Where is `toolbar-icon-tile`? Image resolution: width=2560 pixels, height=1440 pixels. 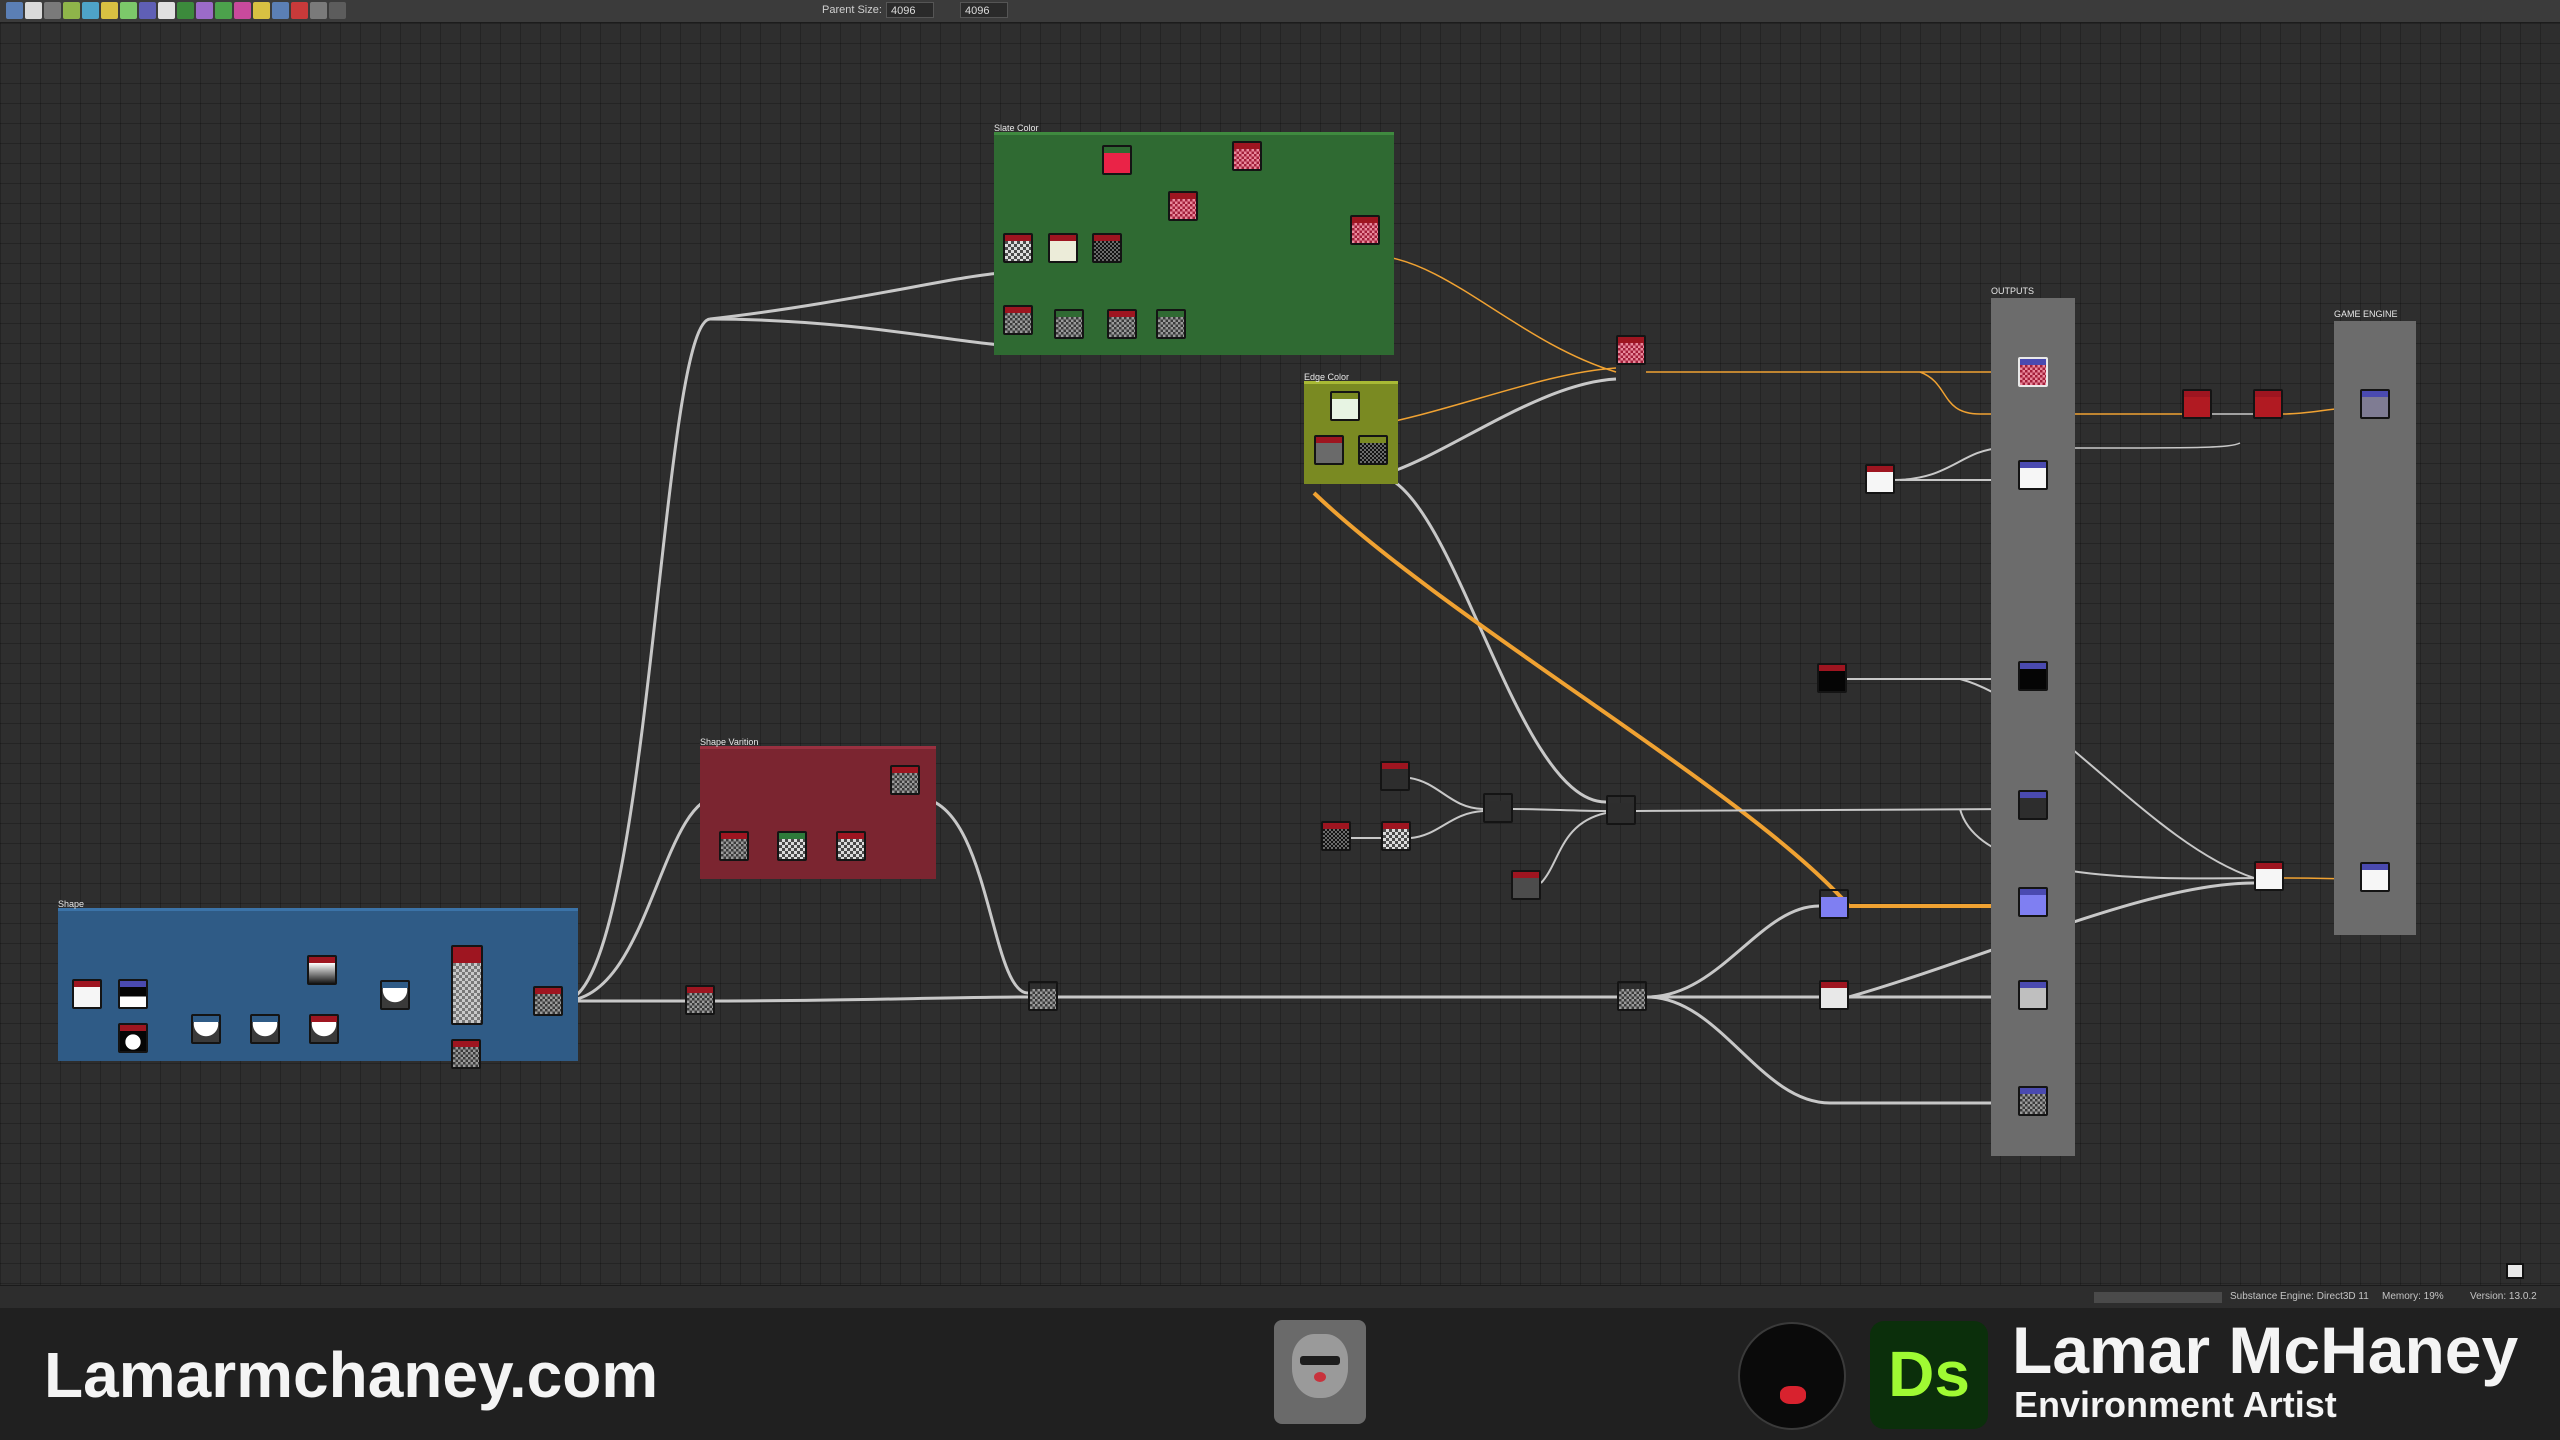 toolbar-icon-tile is located at coordinates (166, 10).